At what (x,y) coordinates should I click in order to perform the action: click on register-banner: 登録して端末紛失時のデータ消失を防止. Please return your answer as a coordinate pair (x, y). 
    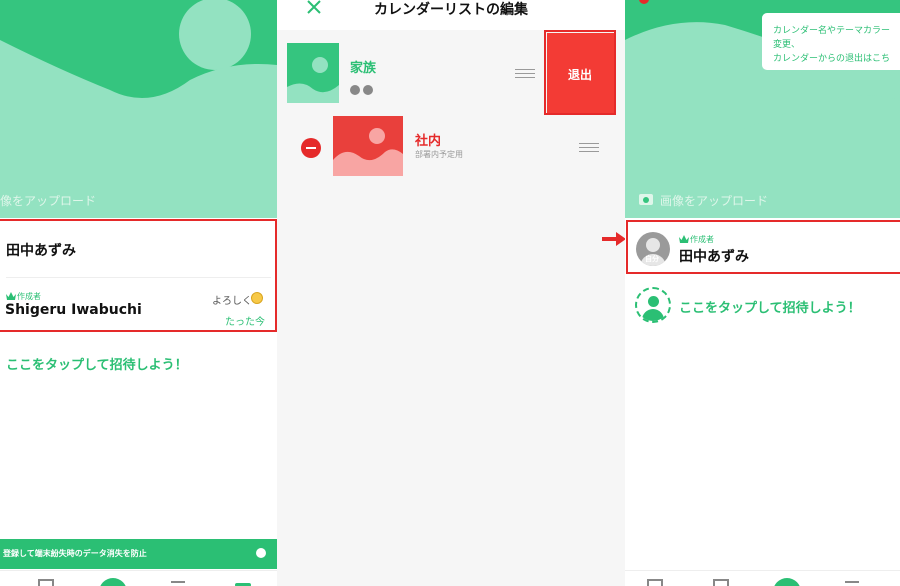
    Looking at the image, I should click on (138, 554).